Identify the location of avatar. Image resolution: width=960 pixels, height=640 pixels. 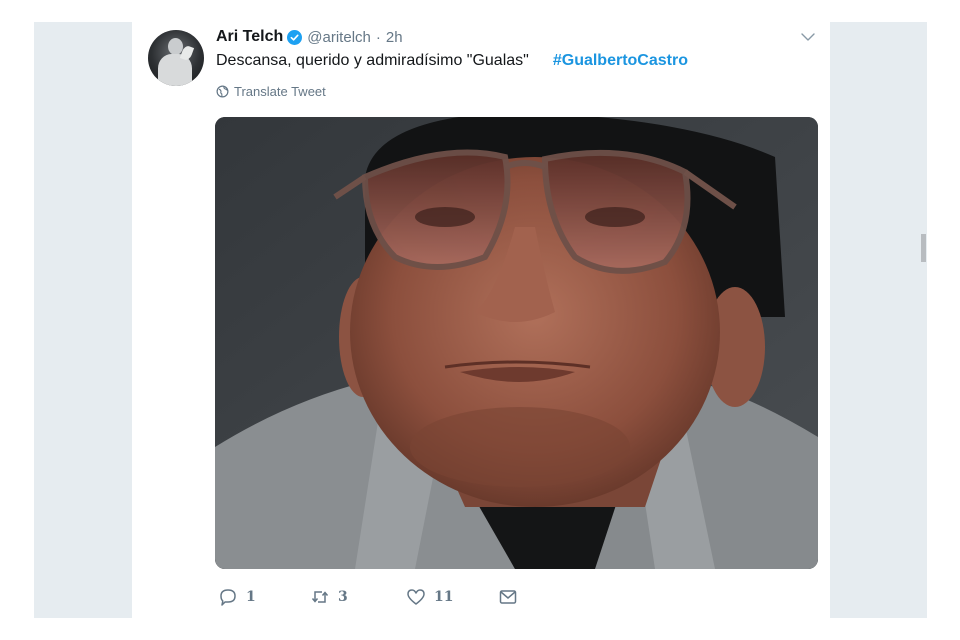
(176, 58).